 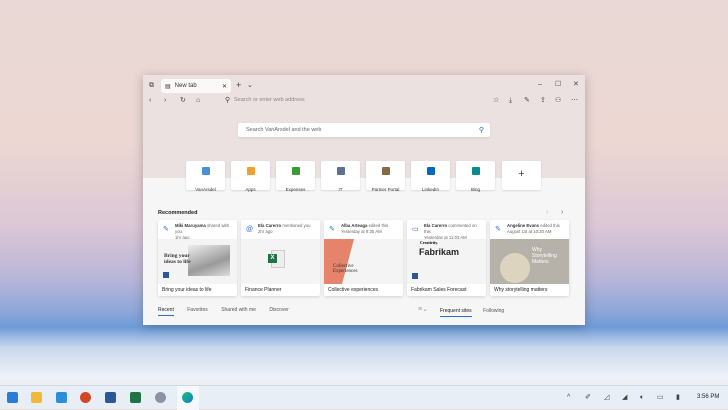 What do you see at coordinates (187, 290) in the screenshot?
I see `card-title: Bring your ideas to life` at bounding box center [187, 290].